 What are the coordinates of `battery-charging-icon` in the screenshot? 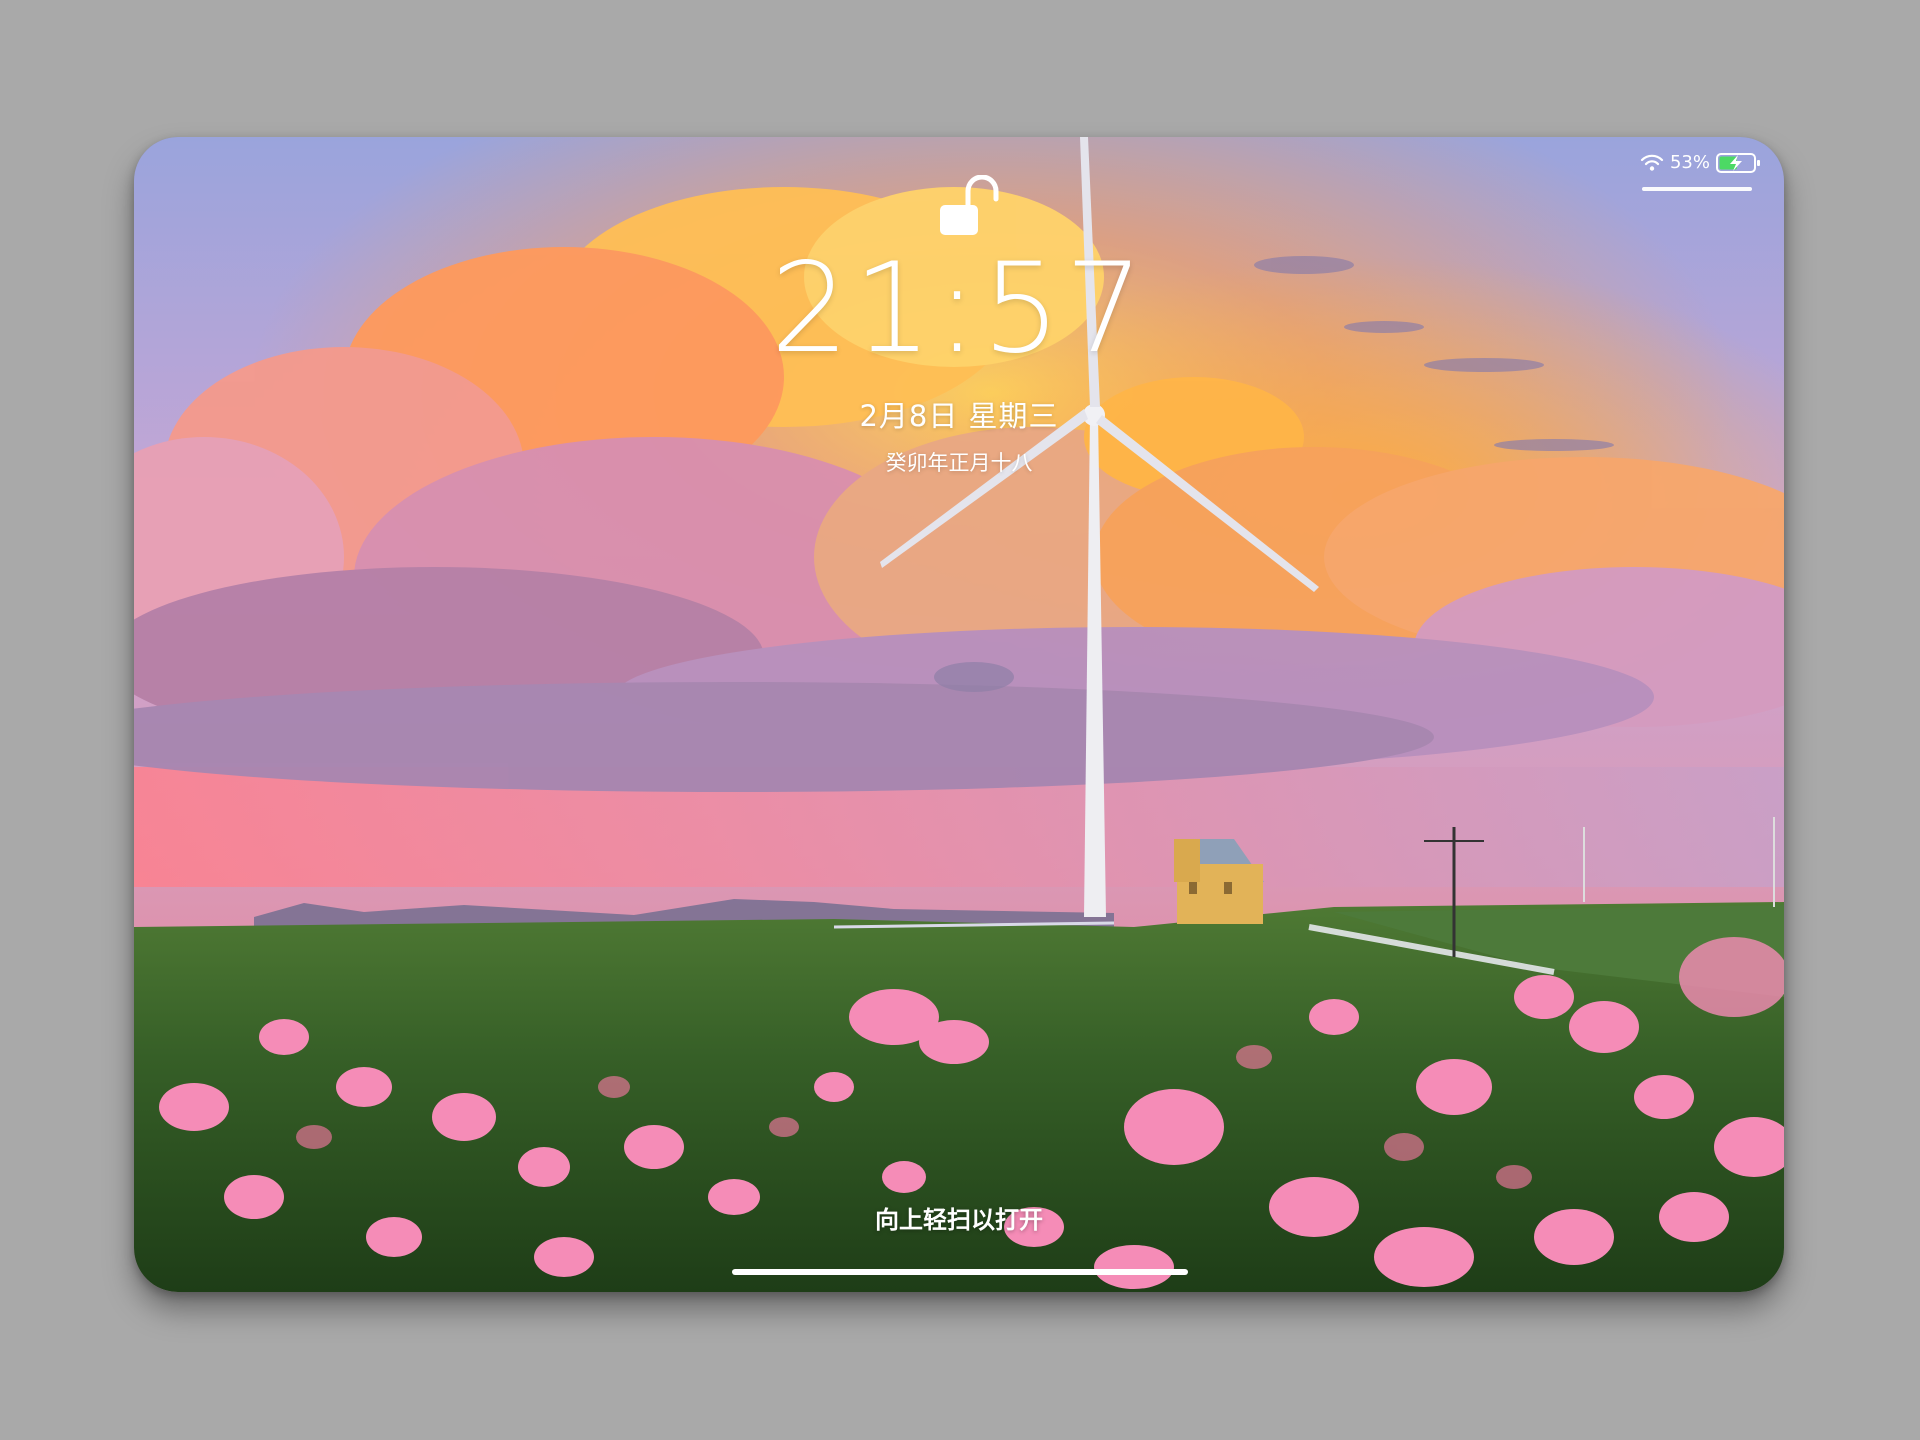 It's located at (1738, 163).